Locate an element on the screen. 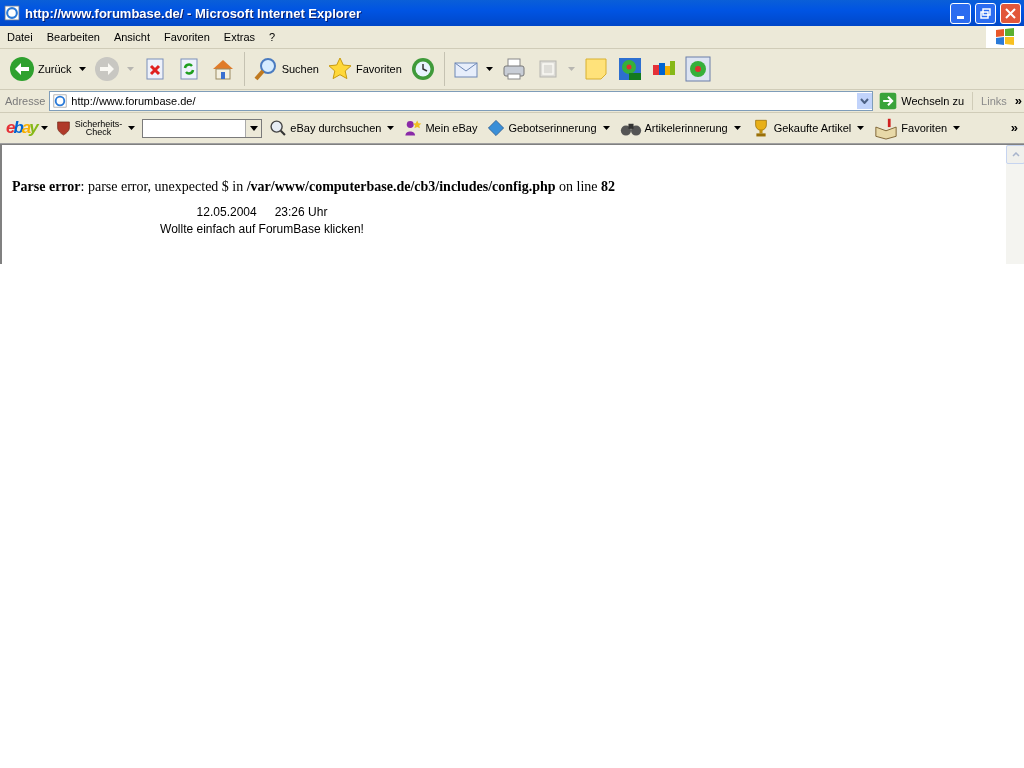 This screenshot has width=1024, height=768. menu-item: Datei is located at coordinates (20, 37).